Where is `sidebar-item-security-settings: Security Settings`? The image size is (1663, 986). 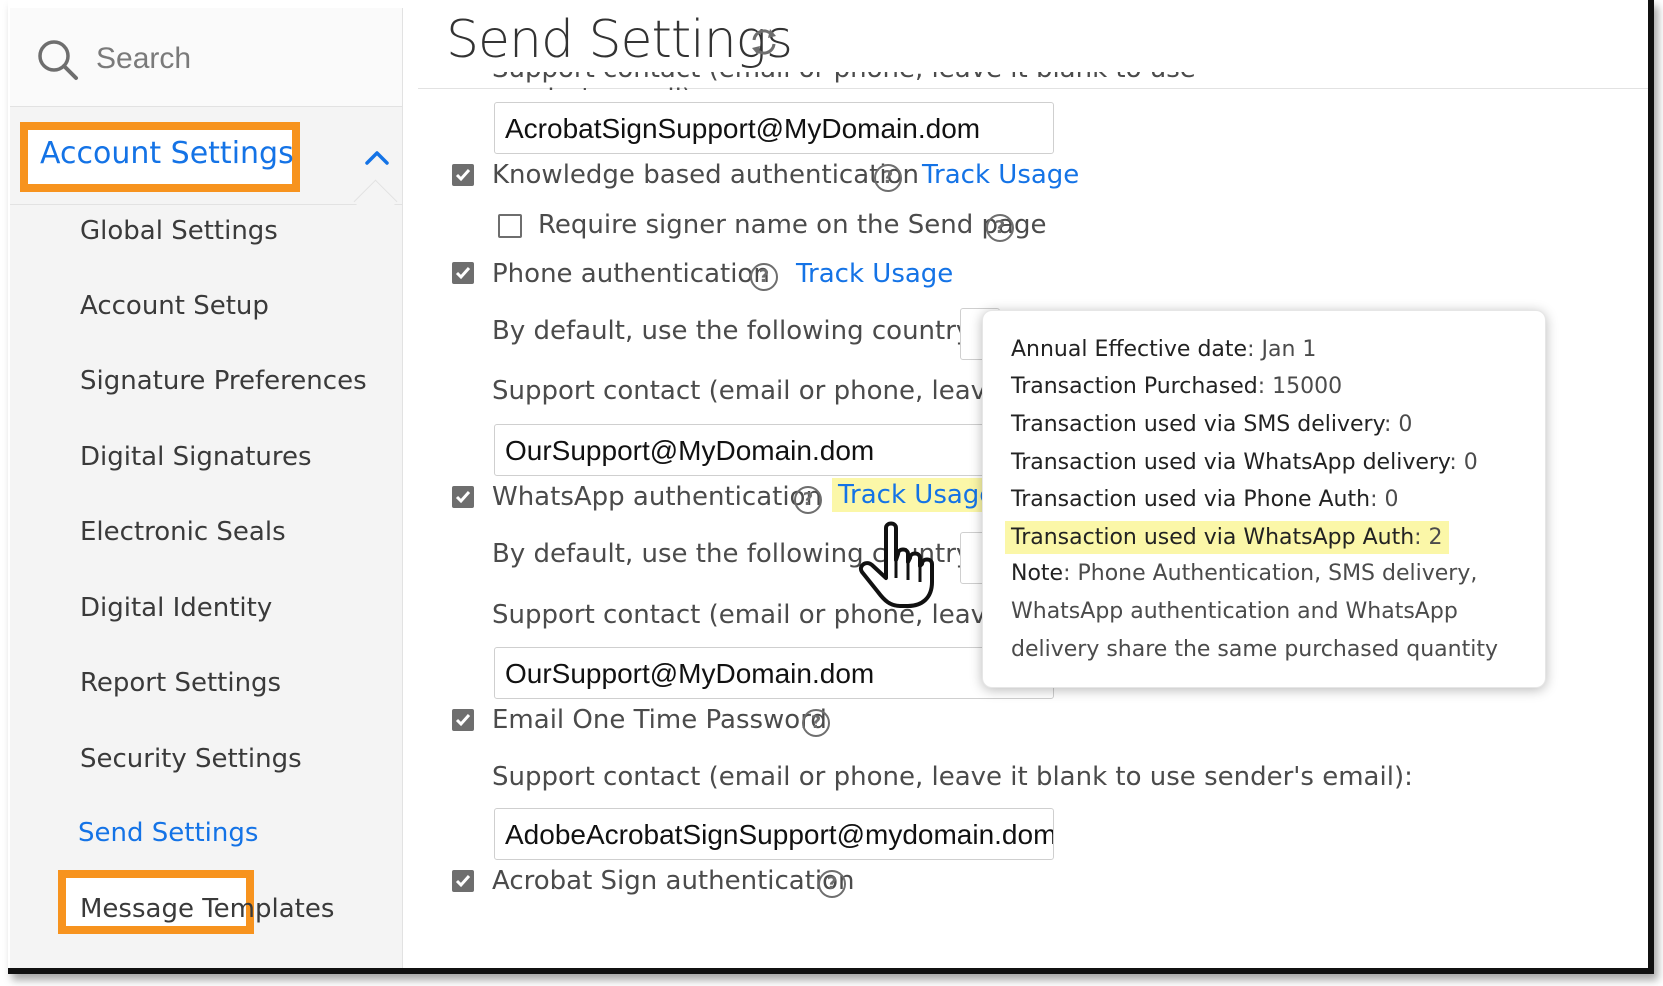 sidebar-item-security-settings: Security Settings is located at coordinates (191, 759).